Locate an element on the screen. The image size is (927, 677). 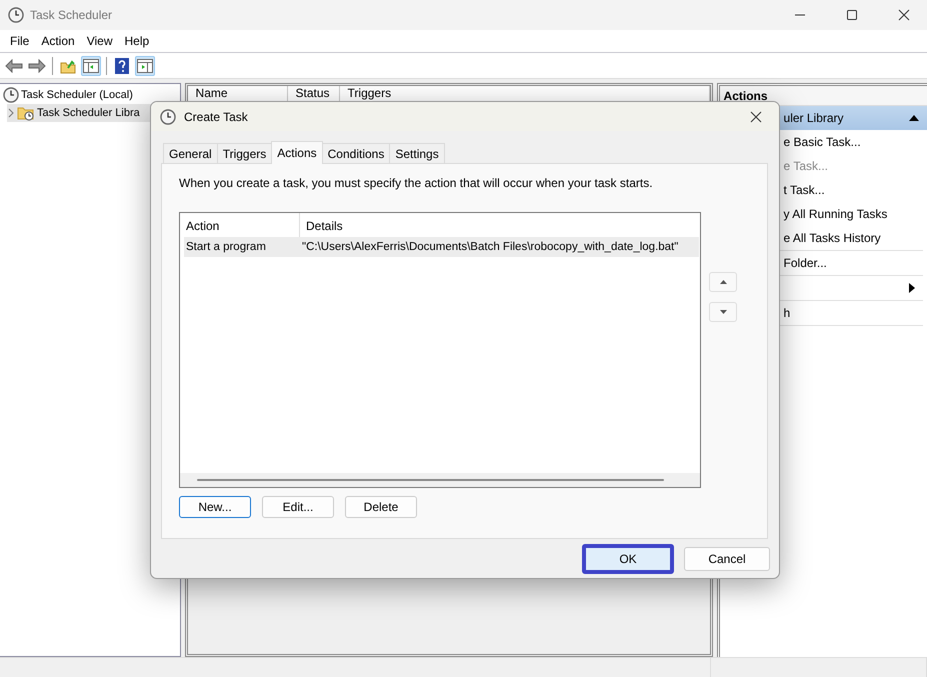
list-button: Delete is located at coordinates (381, 507).